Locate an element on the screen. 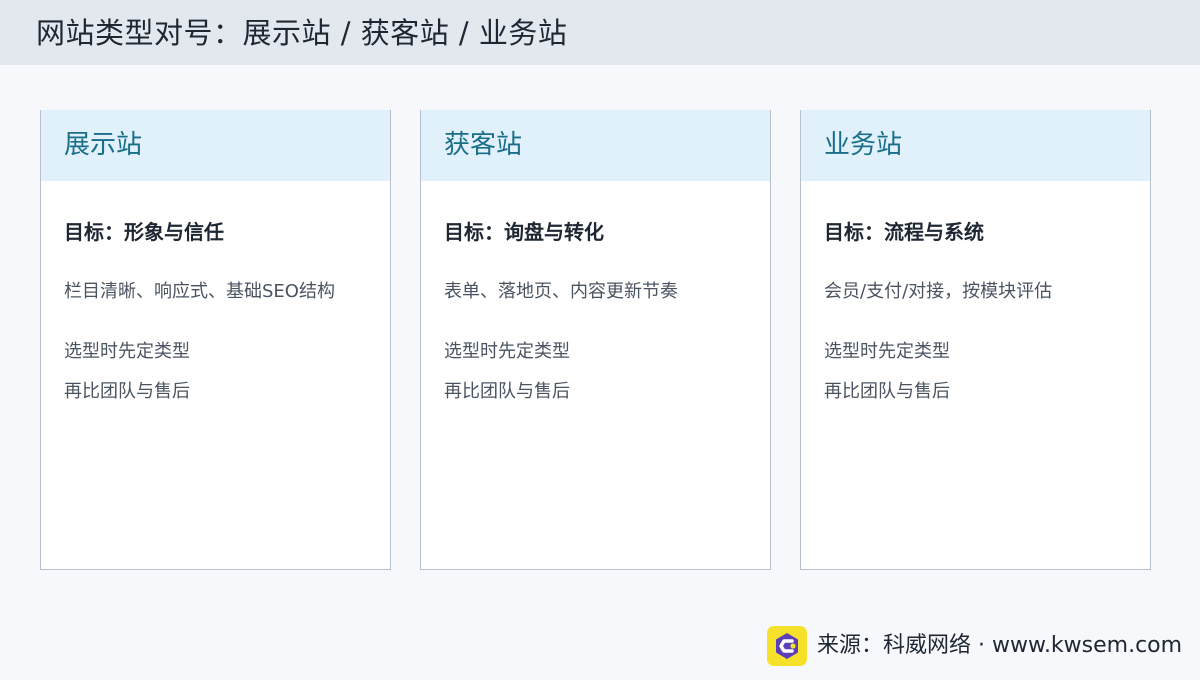 This screenshot has height=680, width=1200. card-goal: 目标：流程与系统 is located at coordinates (904, 232).